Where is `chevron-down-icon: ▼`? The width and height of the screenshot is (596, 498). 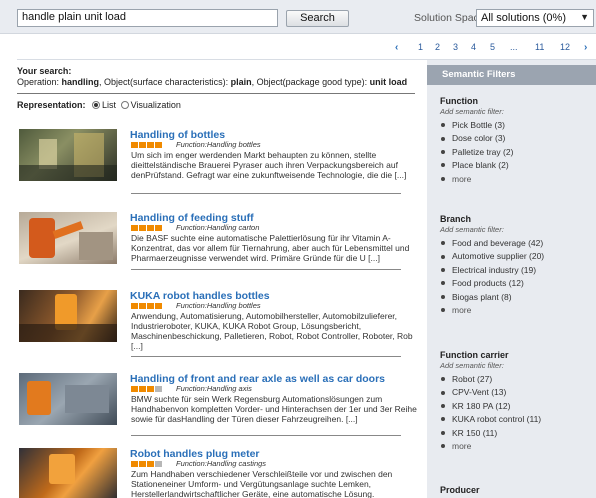 chevron-down-icon: ▼ is located at coordinates (584, 17).